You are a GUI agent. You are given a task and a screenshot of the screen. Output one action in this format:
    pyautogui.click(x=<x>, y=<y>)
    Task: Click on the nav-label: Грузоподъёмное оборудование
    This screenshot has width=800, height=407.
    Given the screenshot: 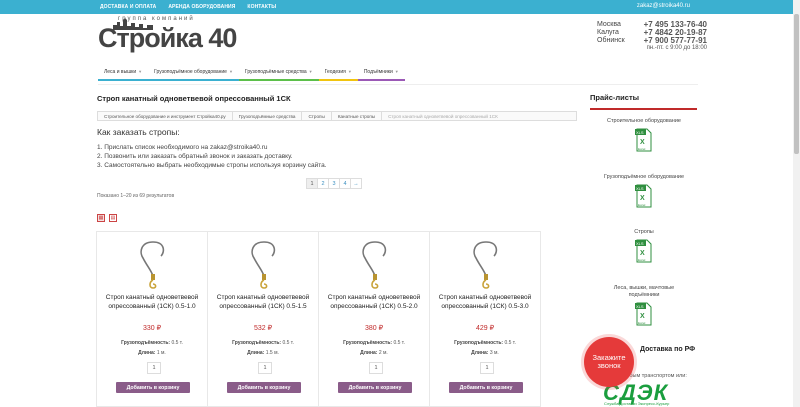 What is the action you would take?
    pyautogui.click(x=190, y=72)
    